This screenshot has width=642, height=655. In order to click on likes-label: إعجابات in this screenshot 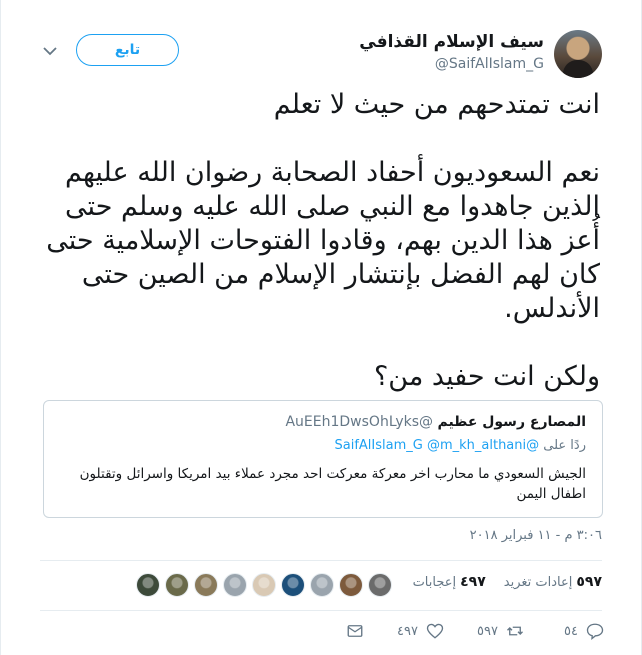, I will do `click(435, 582)`.